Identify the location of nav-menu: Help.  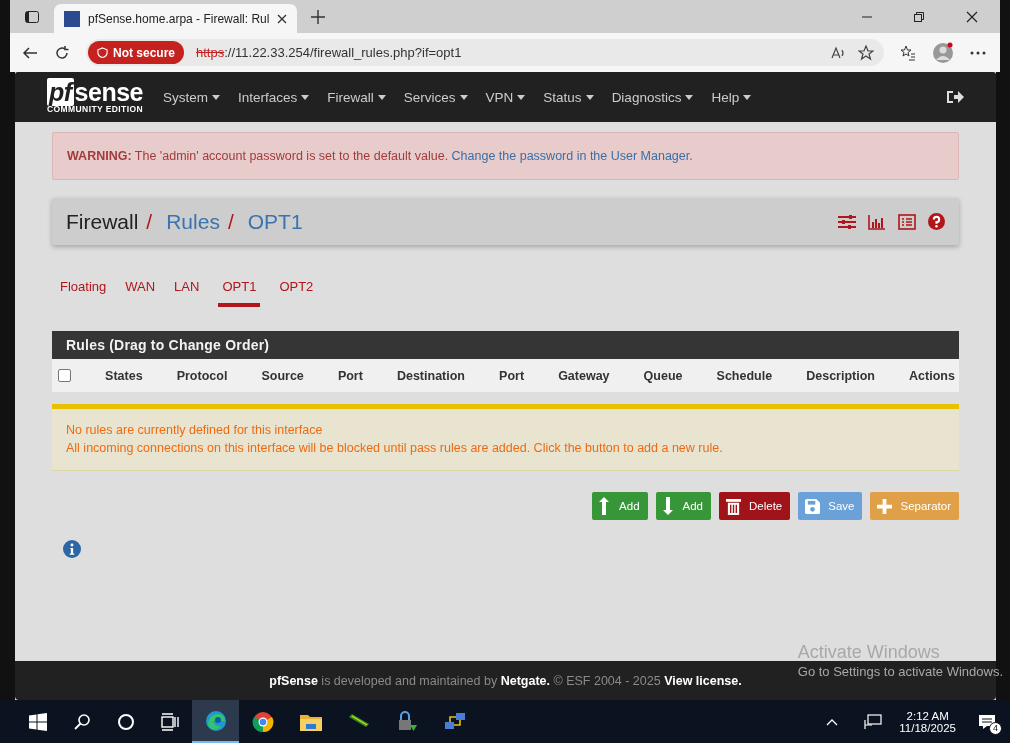
(731, 97).